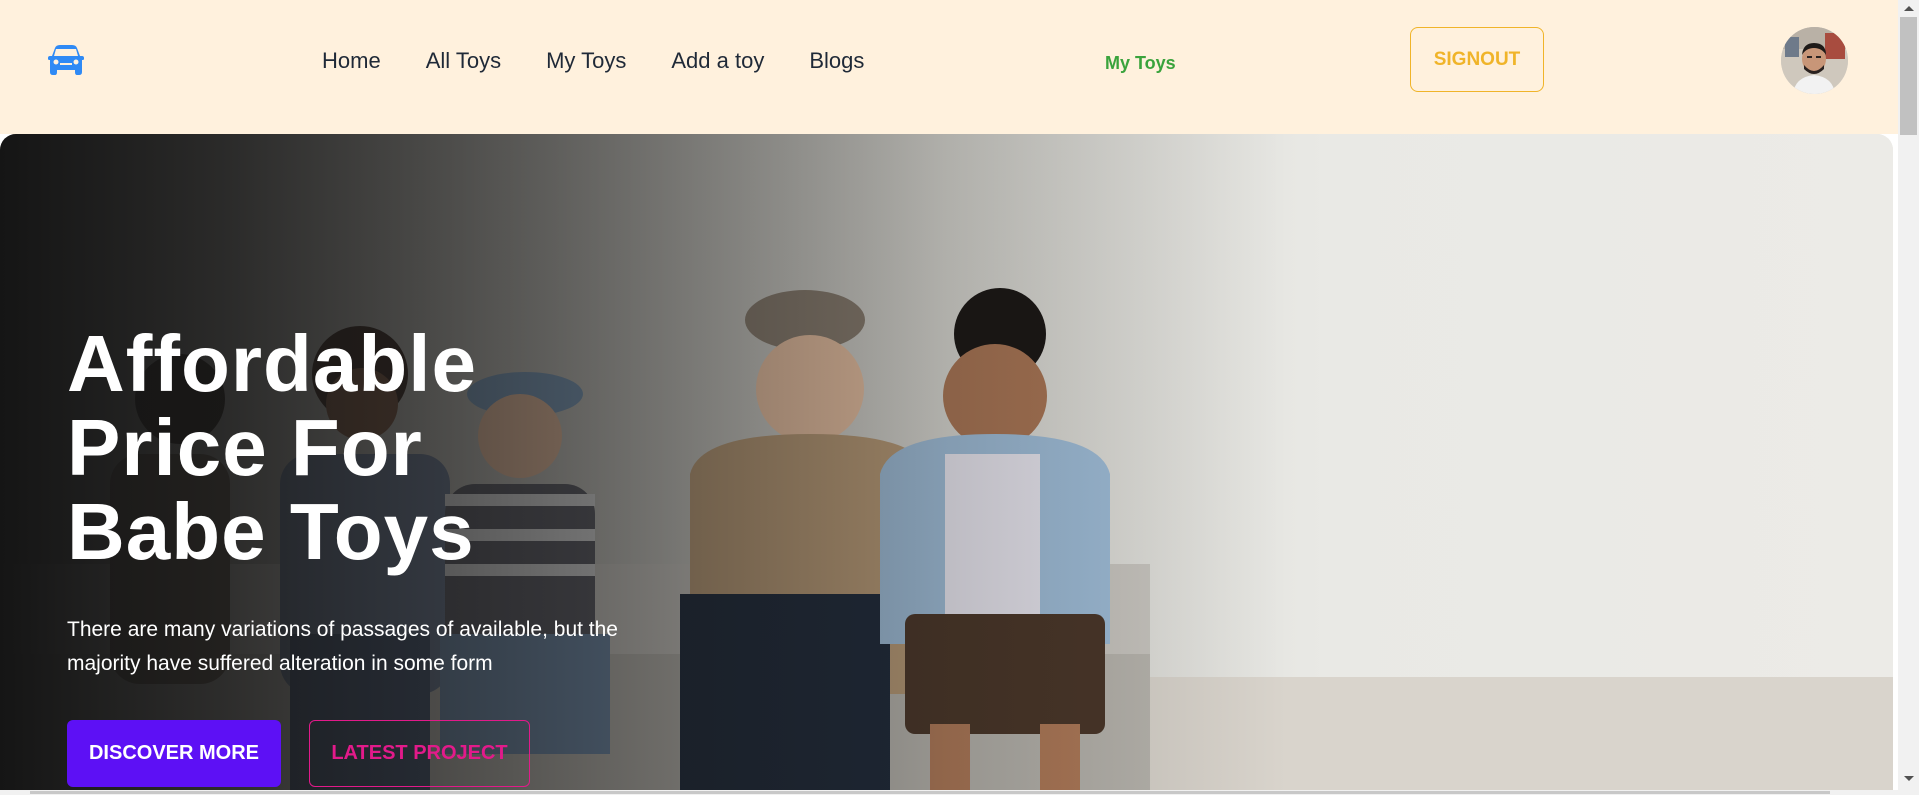 The image size is (1919, 795). I want to click on hero-title-line: Affordable, so click(272, 363).